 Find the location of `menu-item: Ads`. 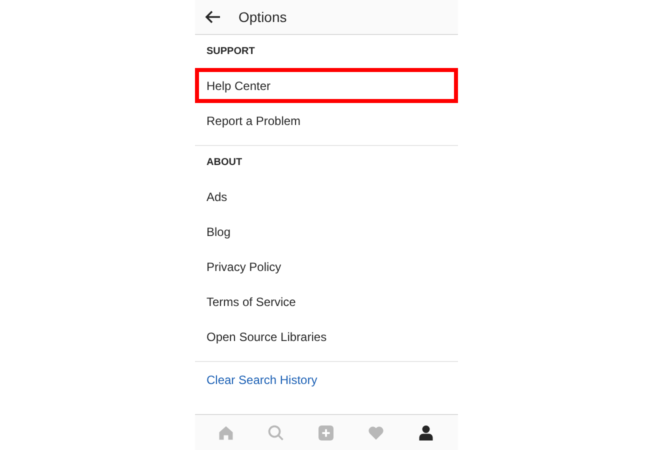

menu-item: Ads is located at coordinates (326, 196).